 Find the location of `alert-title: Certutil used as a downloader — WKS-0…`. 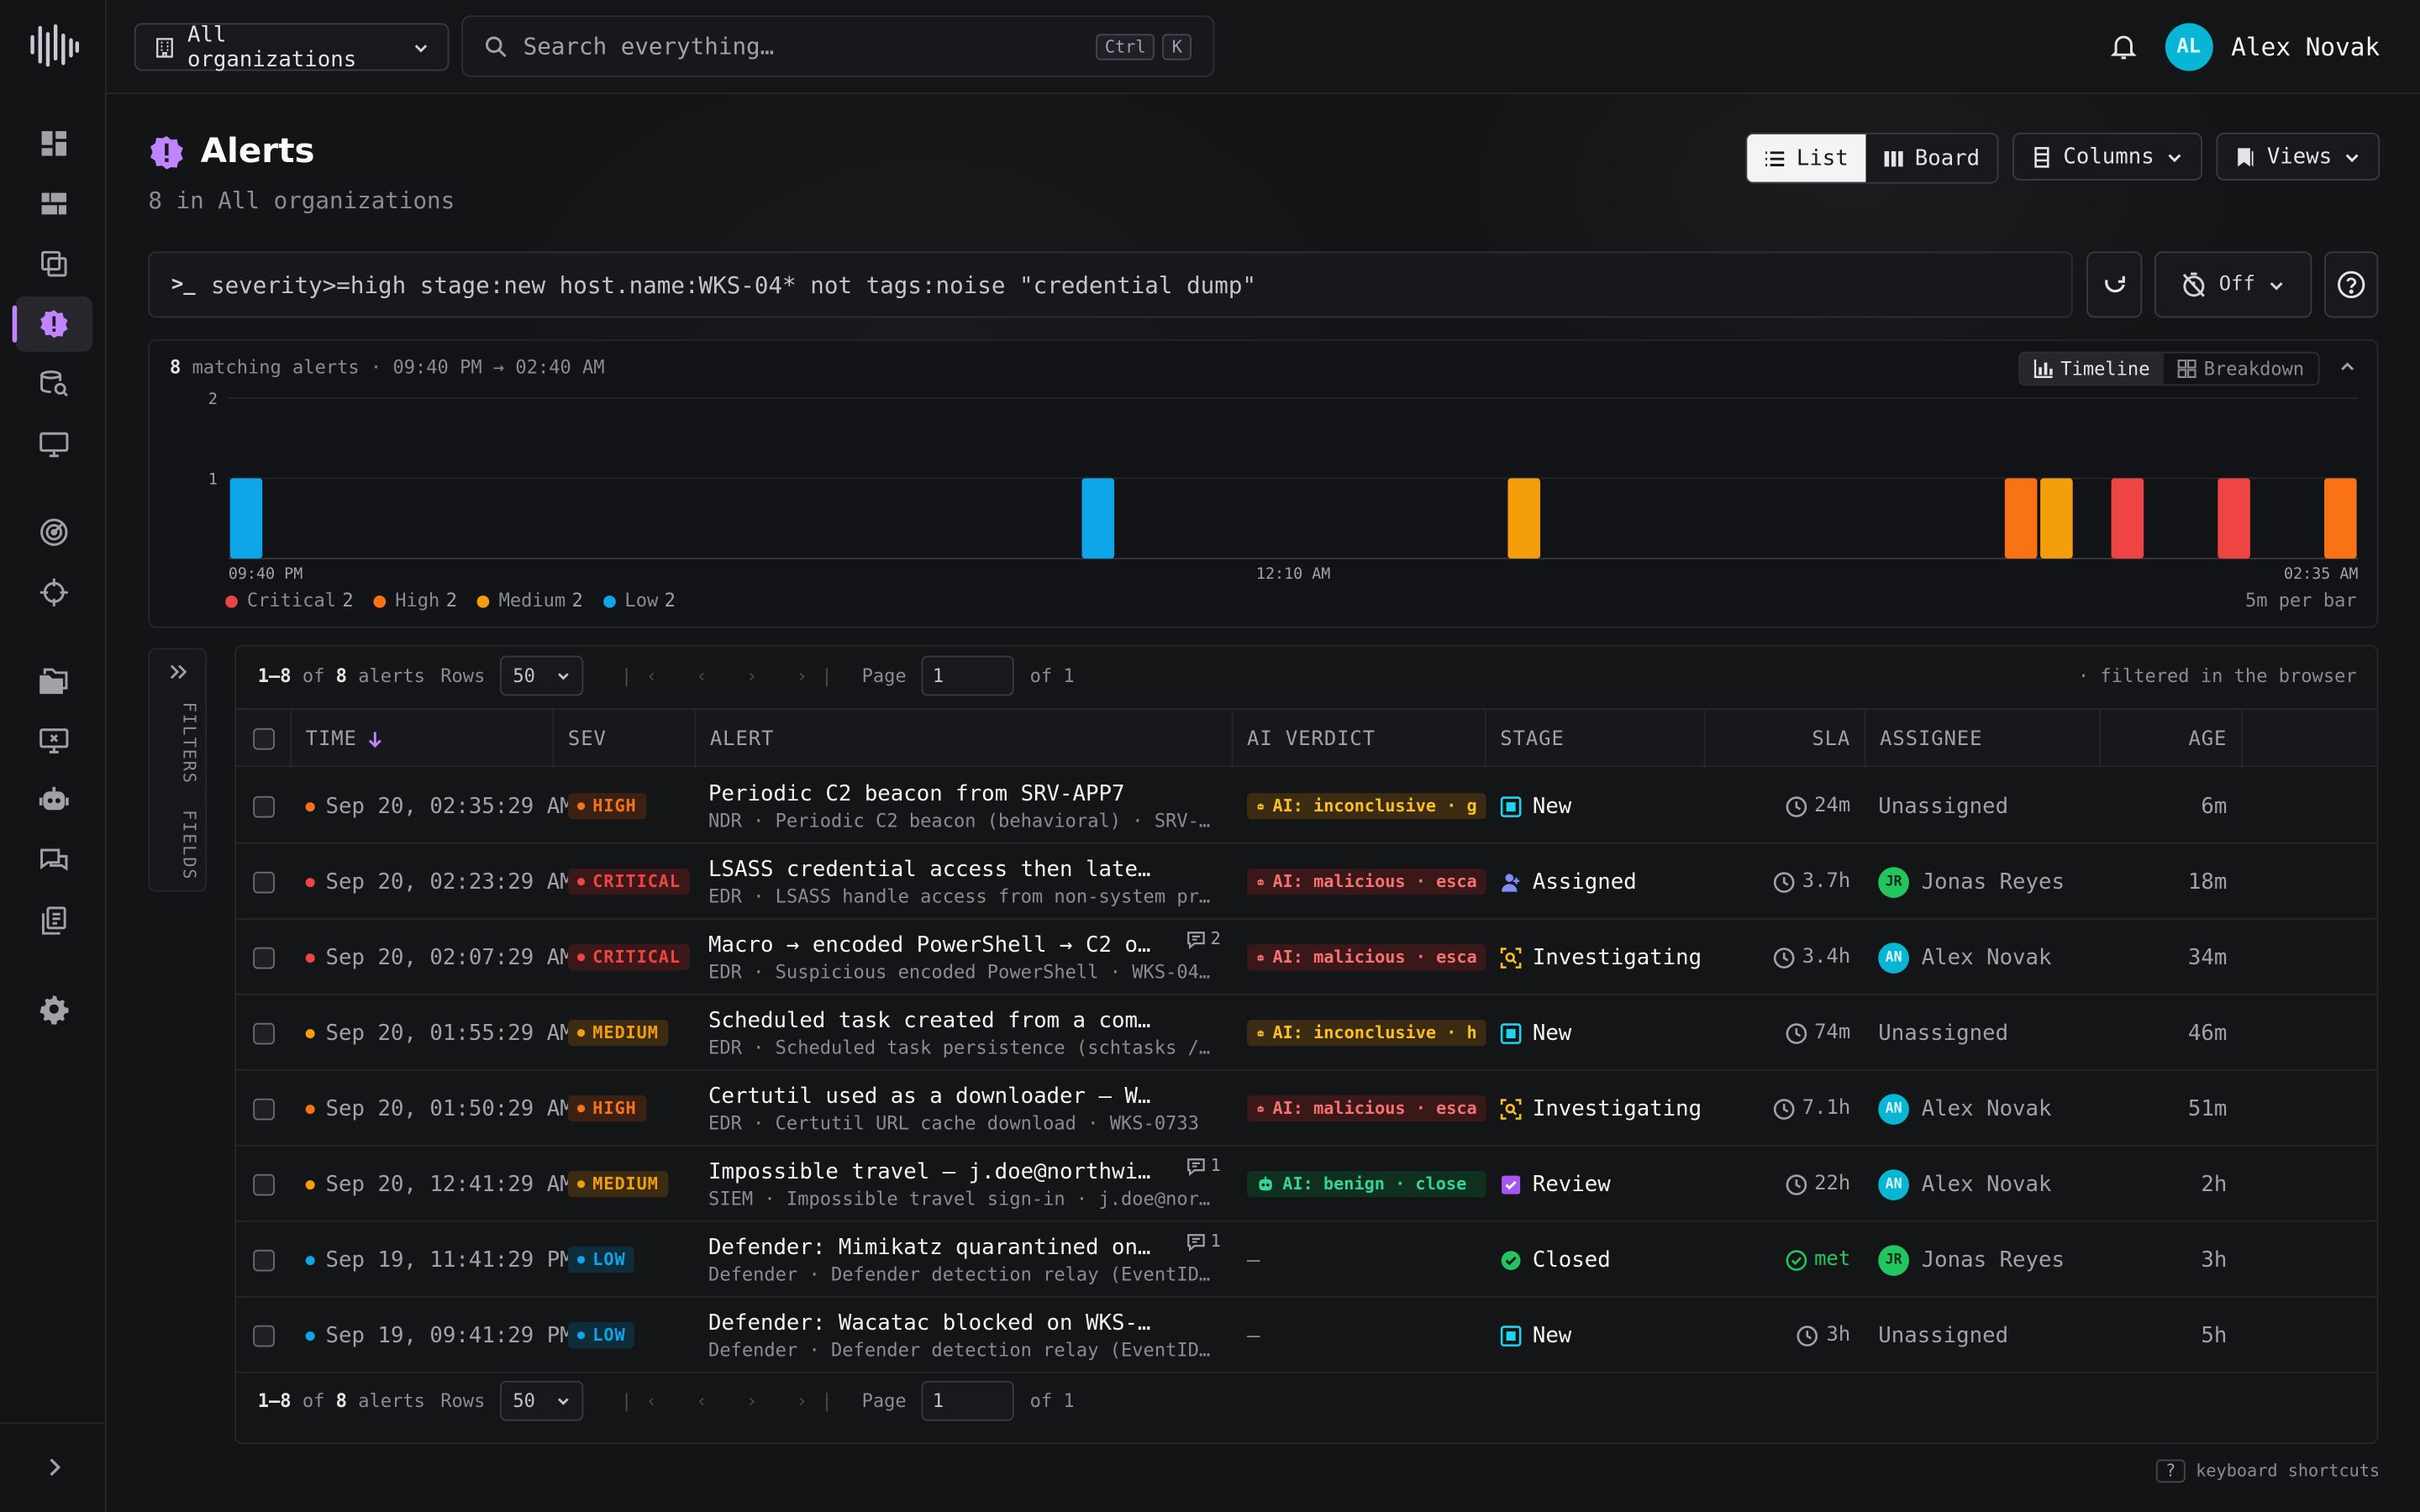

alert-title: Certutil used as a downloader — WKS-0… is located at coordinates (933, 1096).